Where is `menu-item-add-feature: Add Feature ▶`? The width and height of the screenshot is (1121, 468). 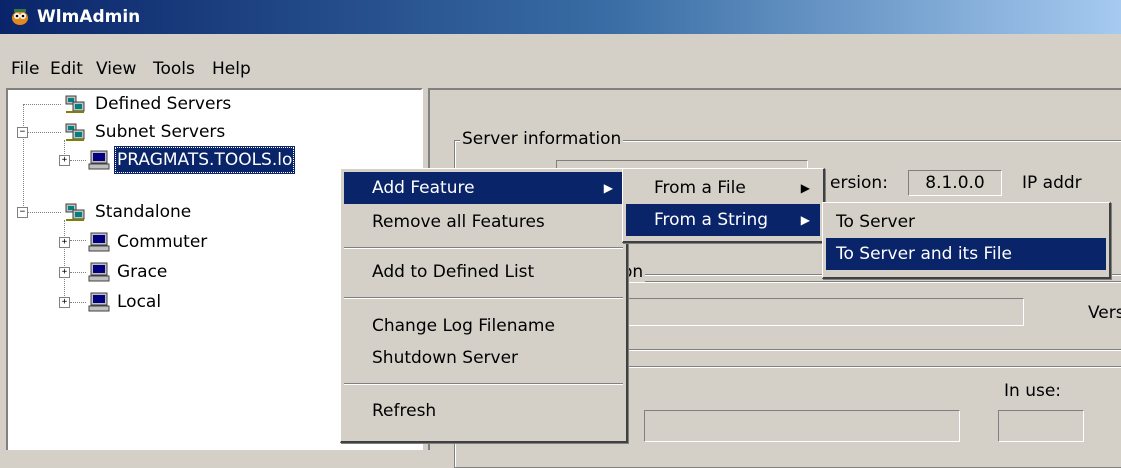 menu-item-add-feature: Add Feature ▶ is located at coordinates (483, 188).